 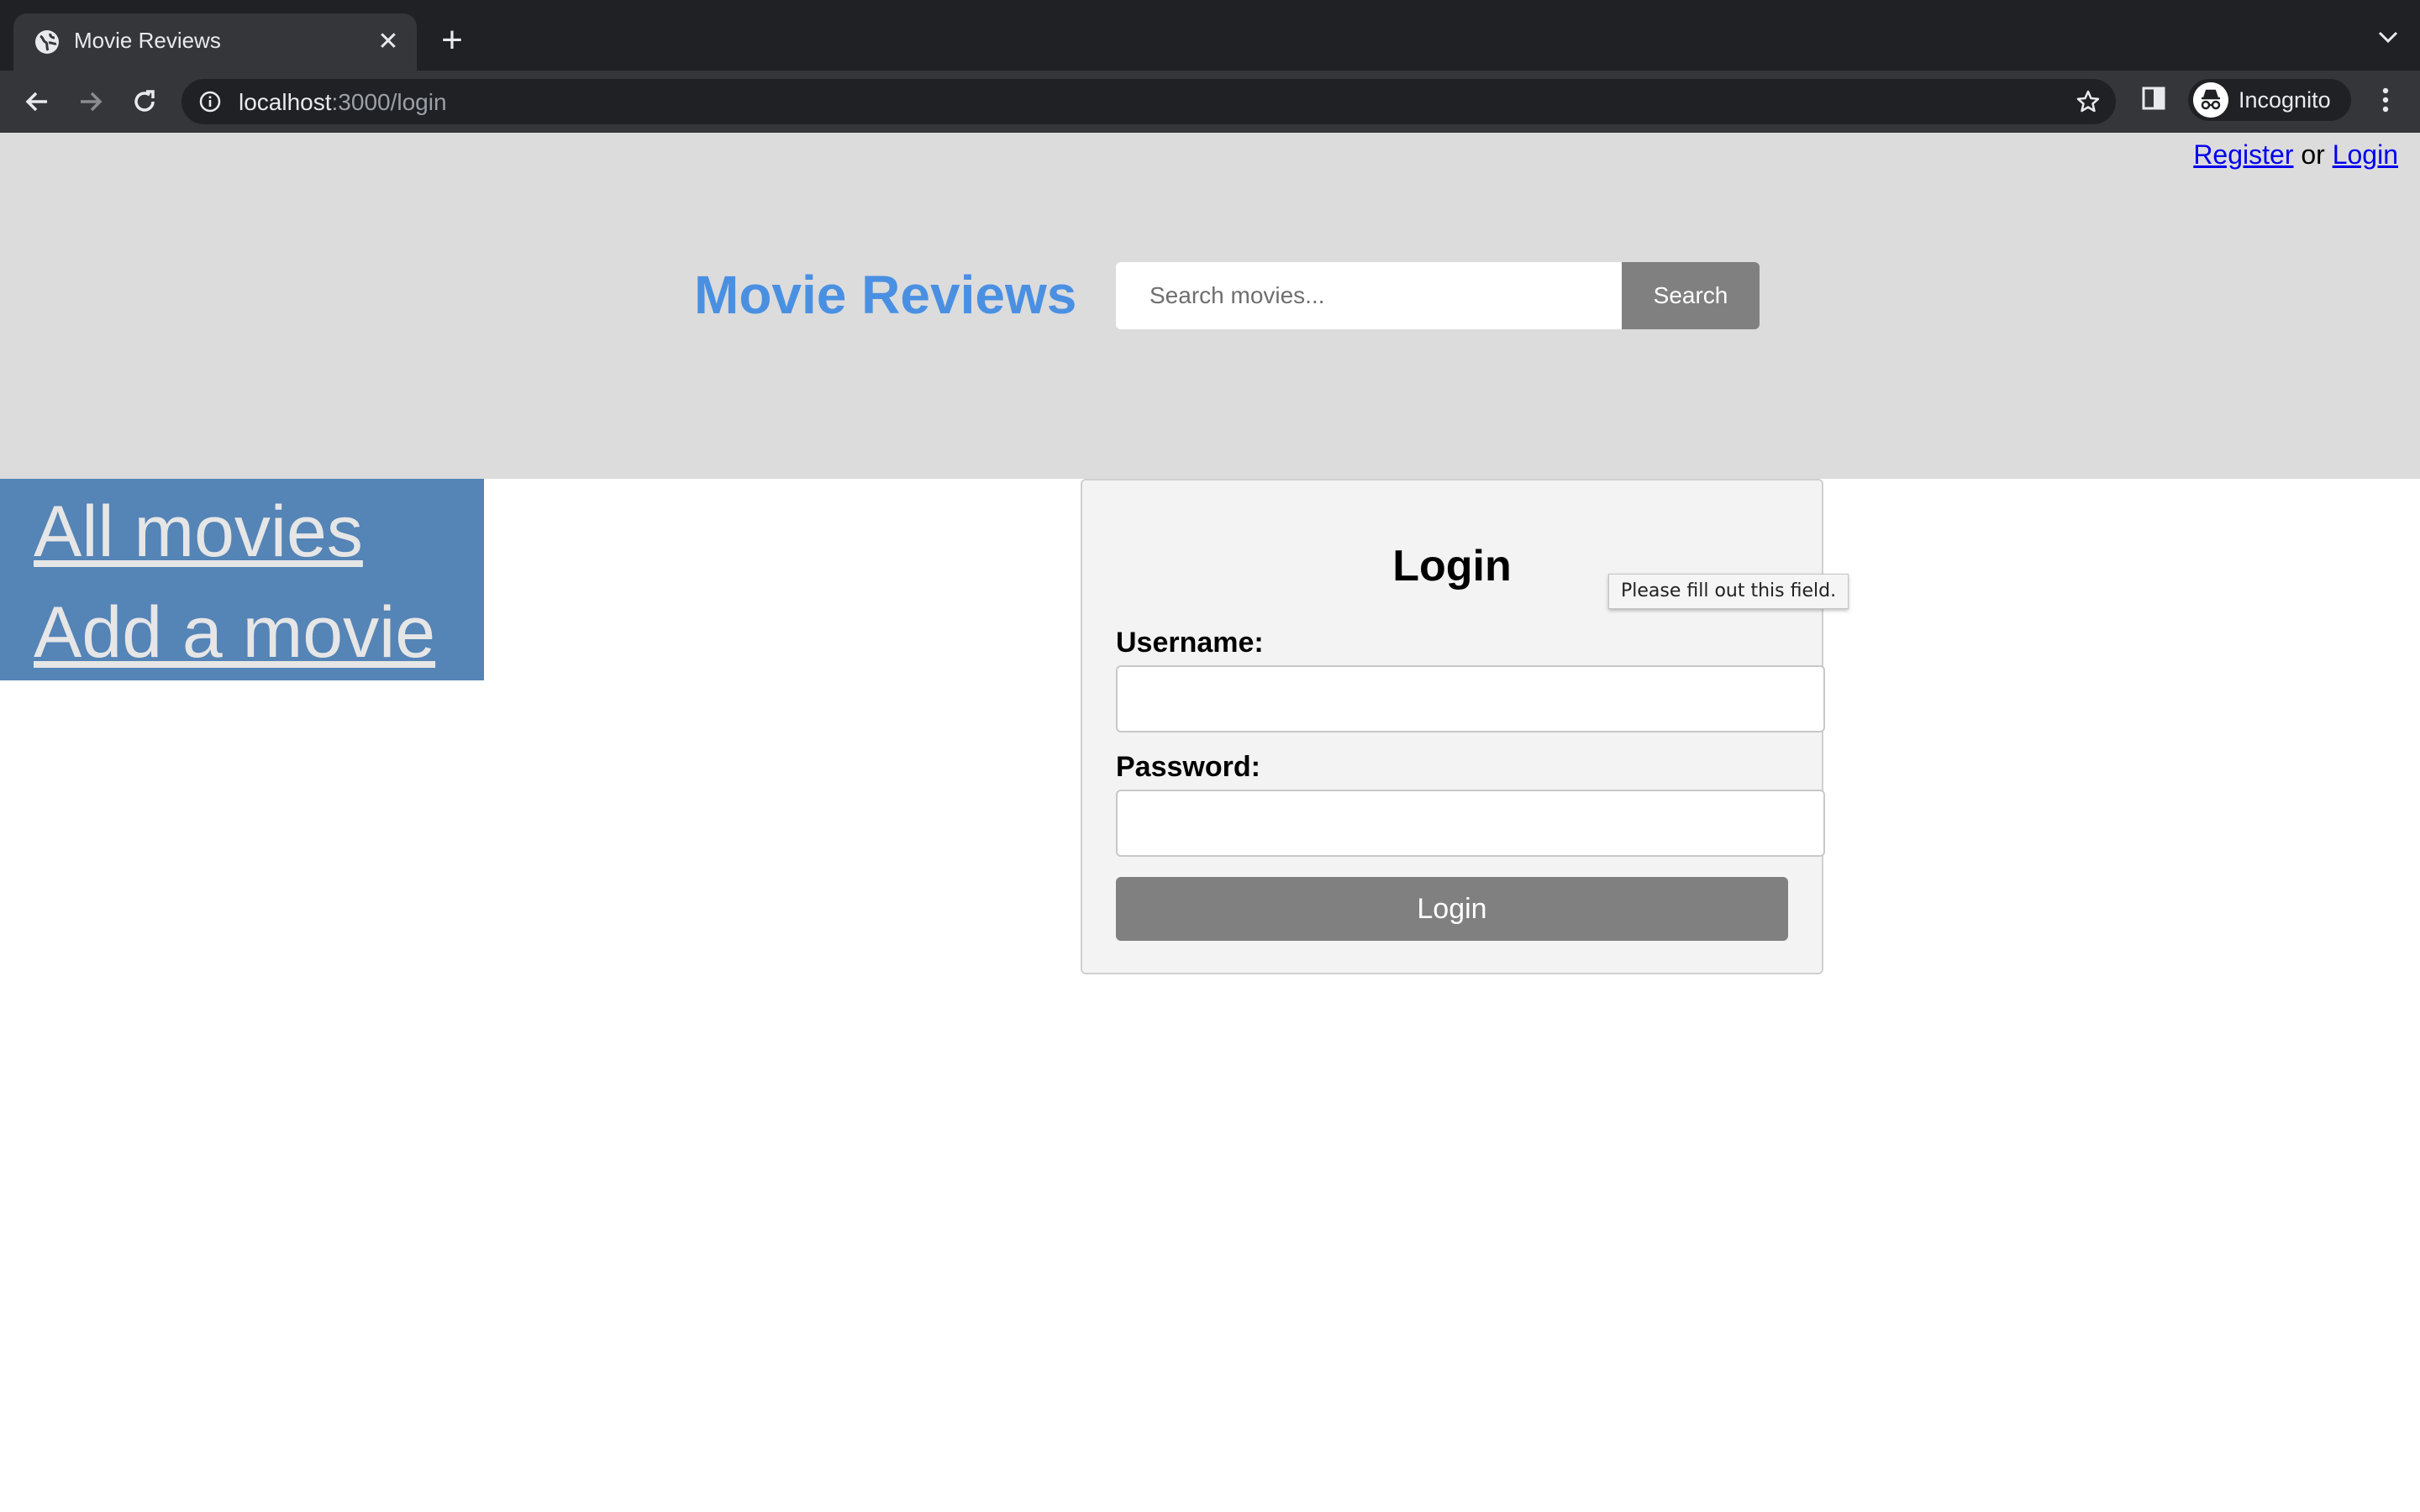 I want to click on sidebar-item-add-movie: Add a movie, so click(x=234, y=633).